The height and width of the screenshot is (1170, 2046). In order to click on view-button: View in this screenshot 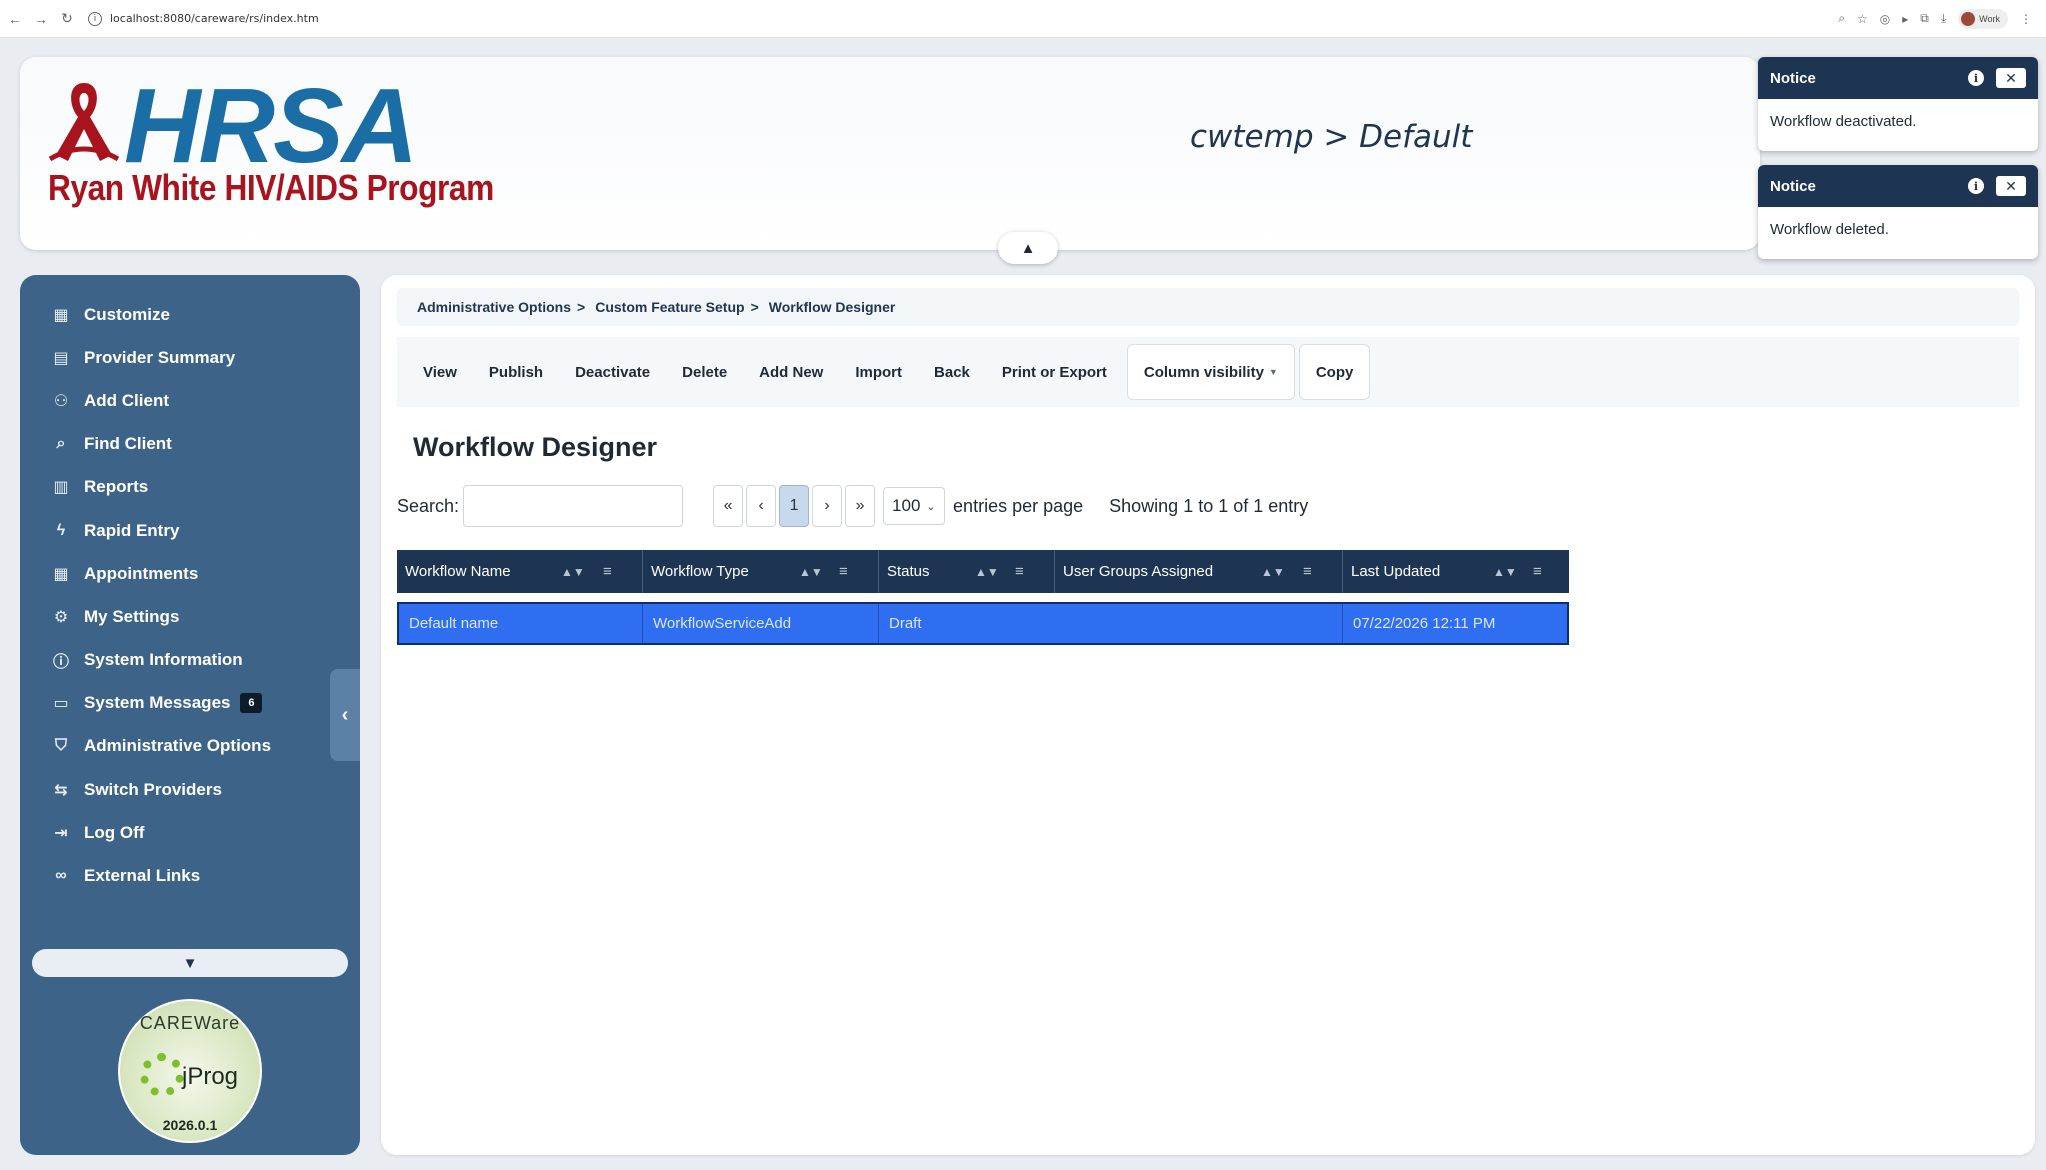, I will do `click(440, 372)`.